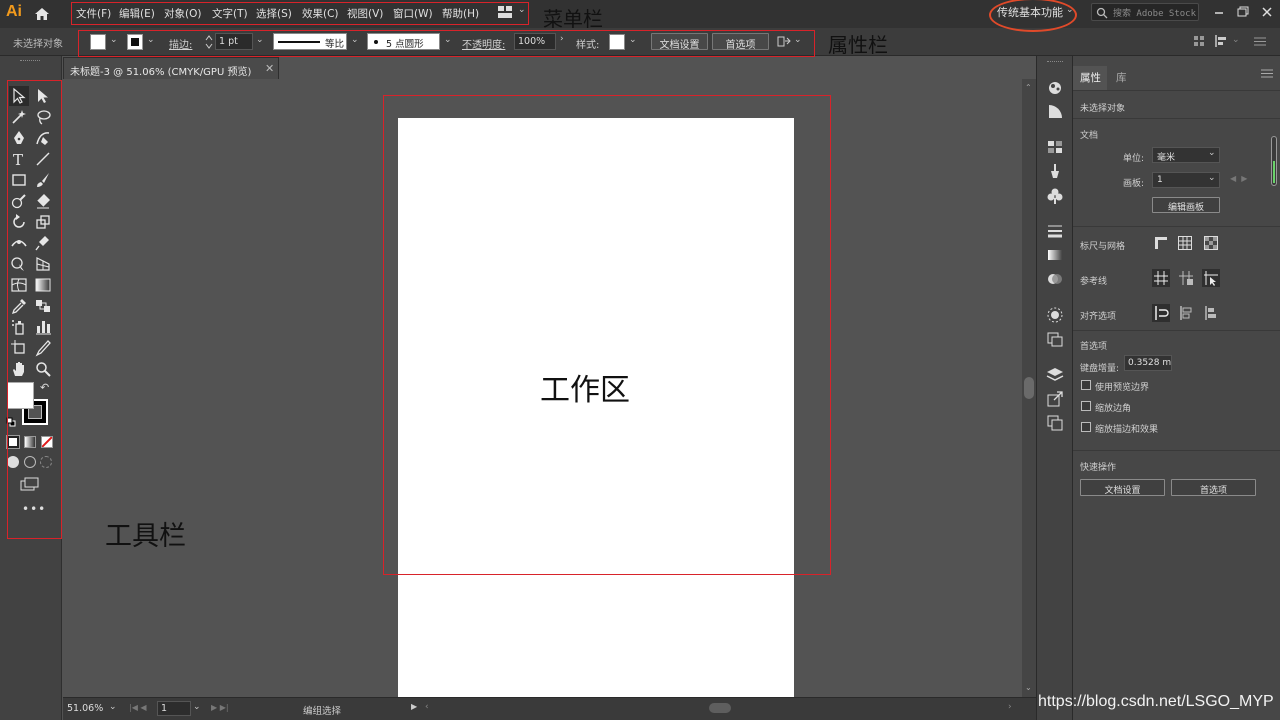 The height and width of the screenshot is (720, 1280). What do you see at coordinates (1243, 12) in the screenshot?
I see `restore-icon` at bounding box center [1243, 12].